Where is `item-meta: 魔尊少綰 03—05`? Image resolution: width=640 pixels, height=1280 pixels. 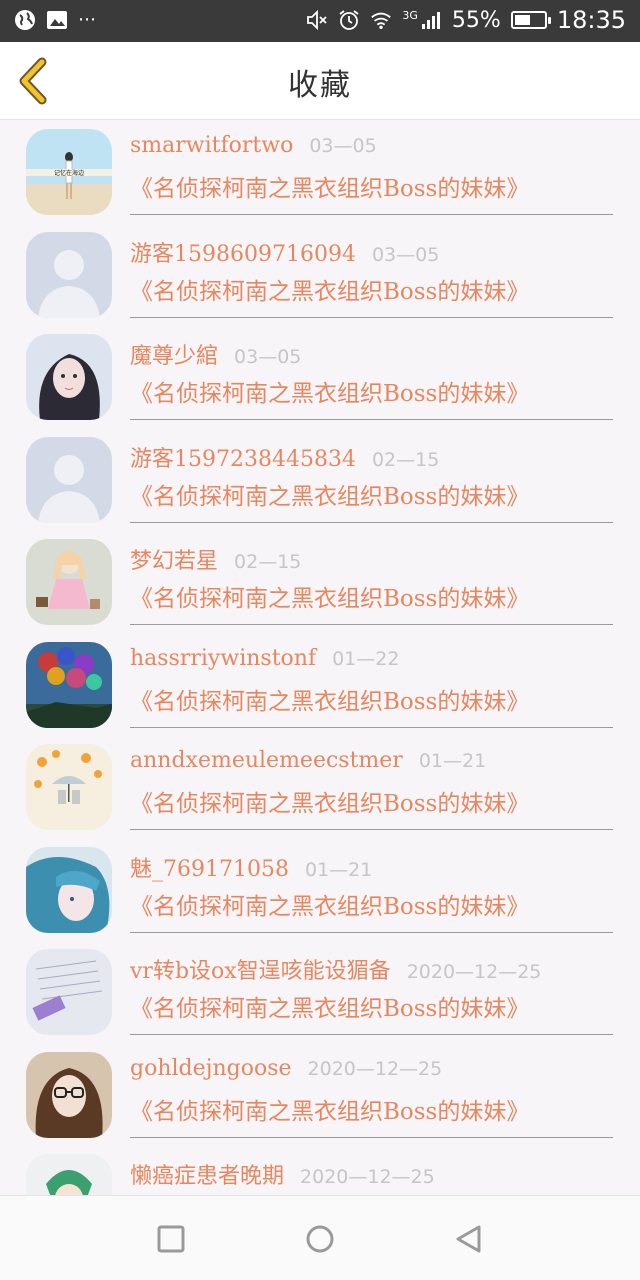
item-meta: 魔尊少綰 03—05 is located at coordinates (215, 354).